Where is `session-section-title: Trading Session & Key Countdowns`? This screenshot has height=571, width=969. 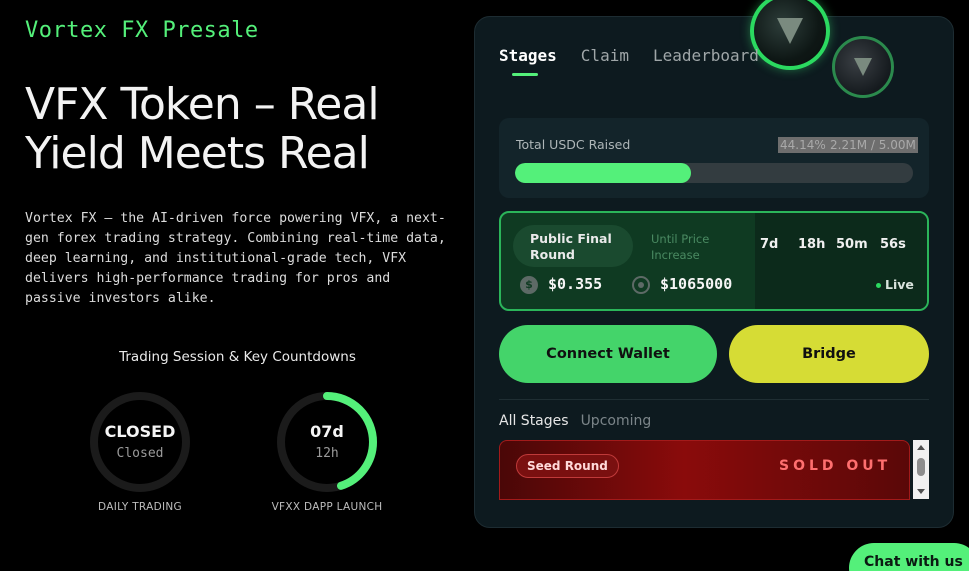 session-section-title: Trading Session & Key Countdowns is located at coordinates (237, 357).